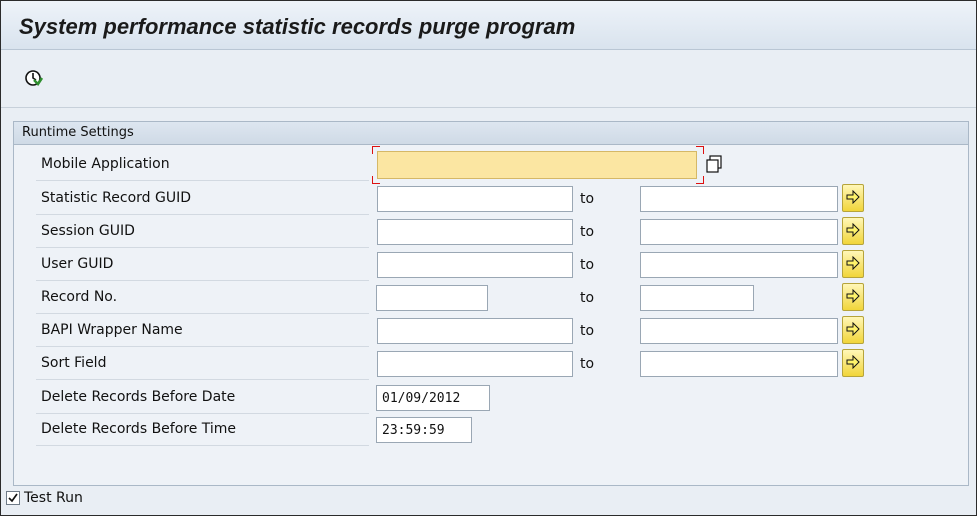  Describe the element at coordinates (475, 232) in the screenshot. I see `session-guid-from-input` at that location.